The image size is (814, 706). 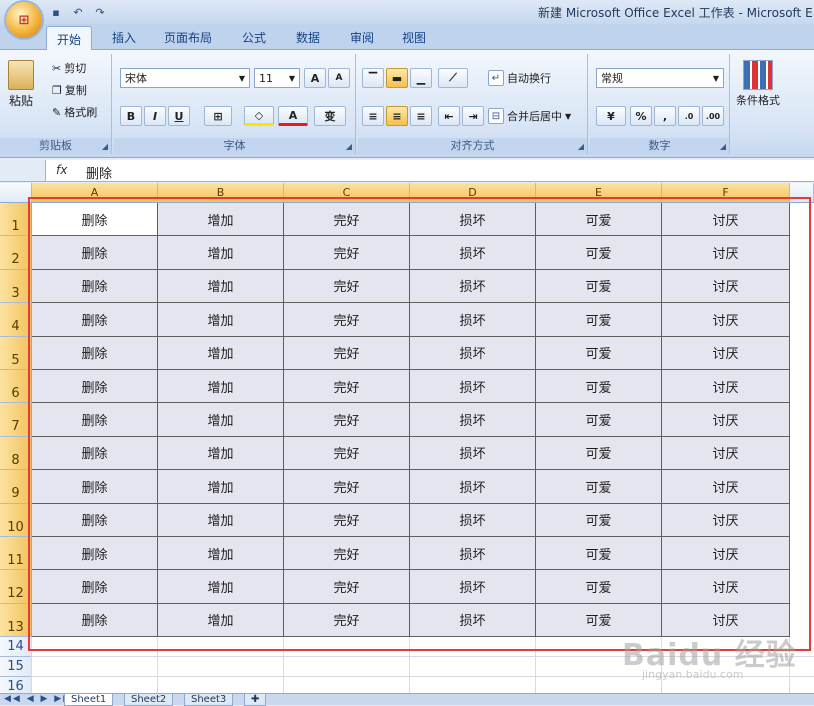 What do you see at coordinates (23, 170) in the screenshot?
I see `name-box` at bounding box center [23, 170].